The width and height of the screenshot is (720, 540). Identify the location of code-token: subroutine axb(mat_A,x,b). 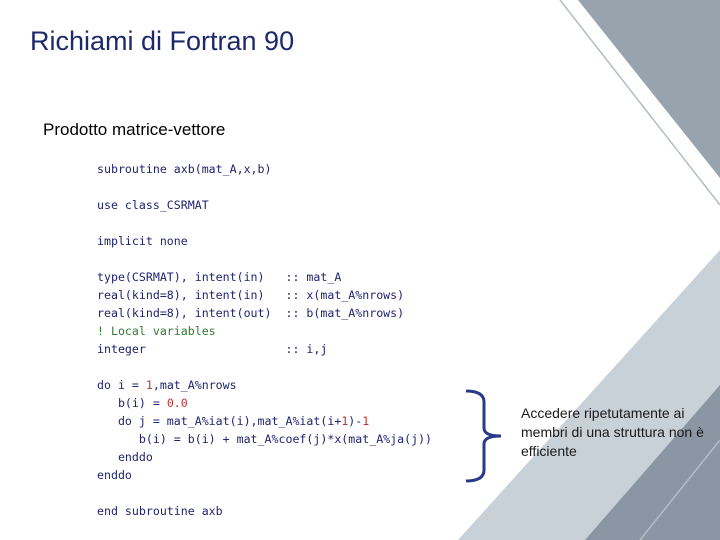
(184, 169).